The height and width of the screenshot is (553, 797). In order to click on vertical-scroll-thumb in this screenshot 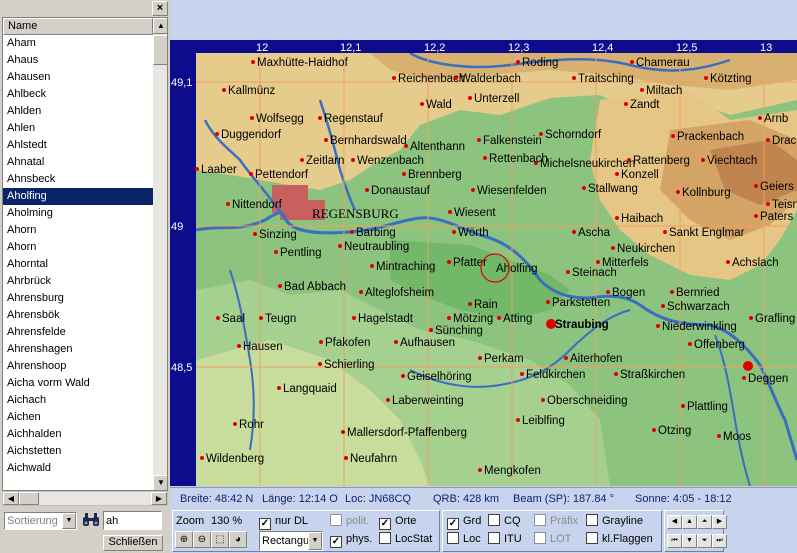, I will do `click(160, 50)`.